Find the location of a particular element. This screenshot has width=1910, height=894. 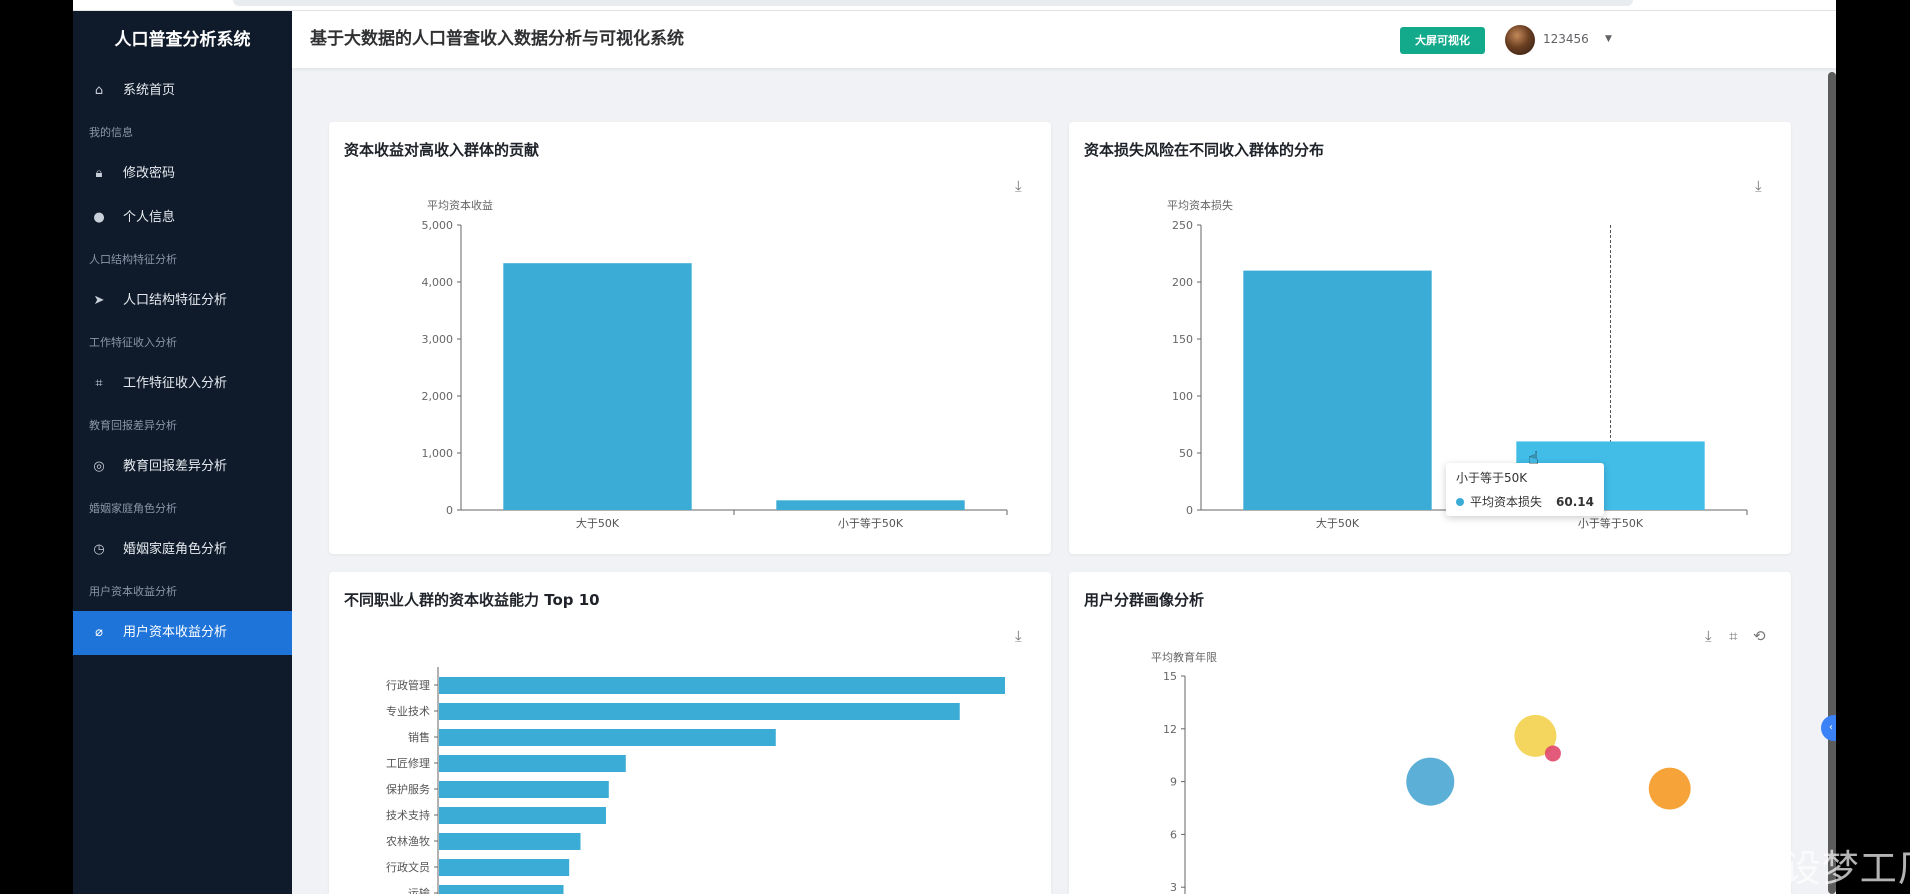

tooltip-value: 60.14 is located at coordinates (1575, 502).